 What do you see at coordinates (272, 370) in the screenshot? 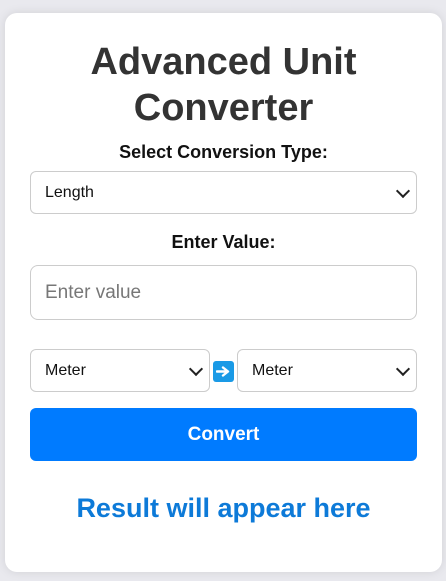
I see `to-unit-value: Meter` at bounding box center [272, 370].